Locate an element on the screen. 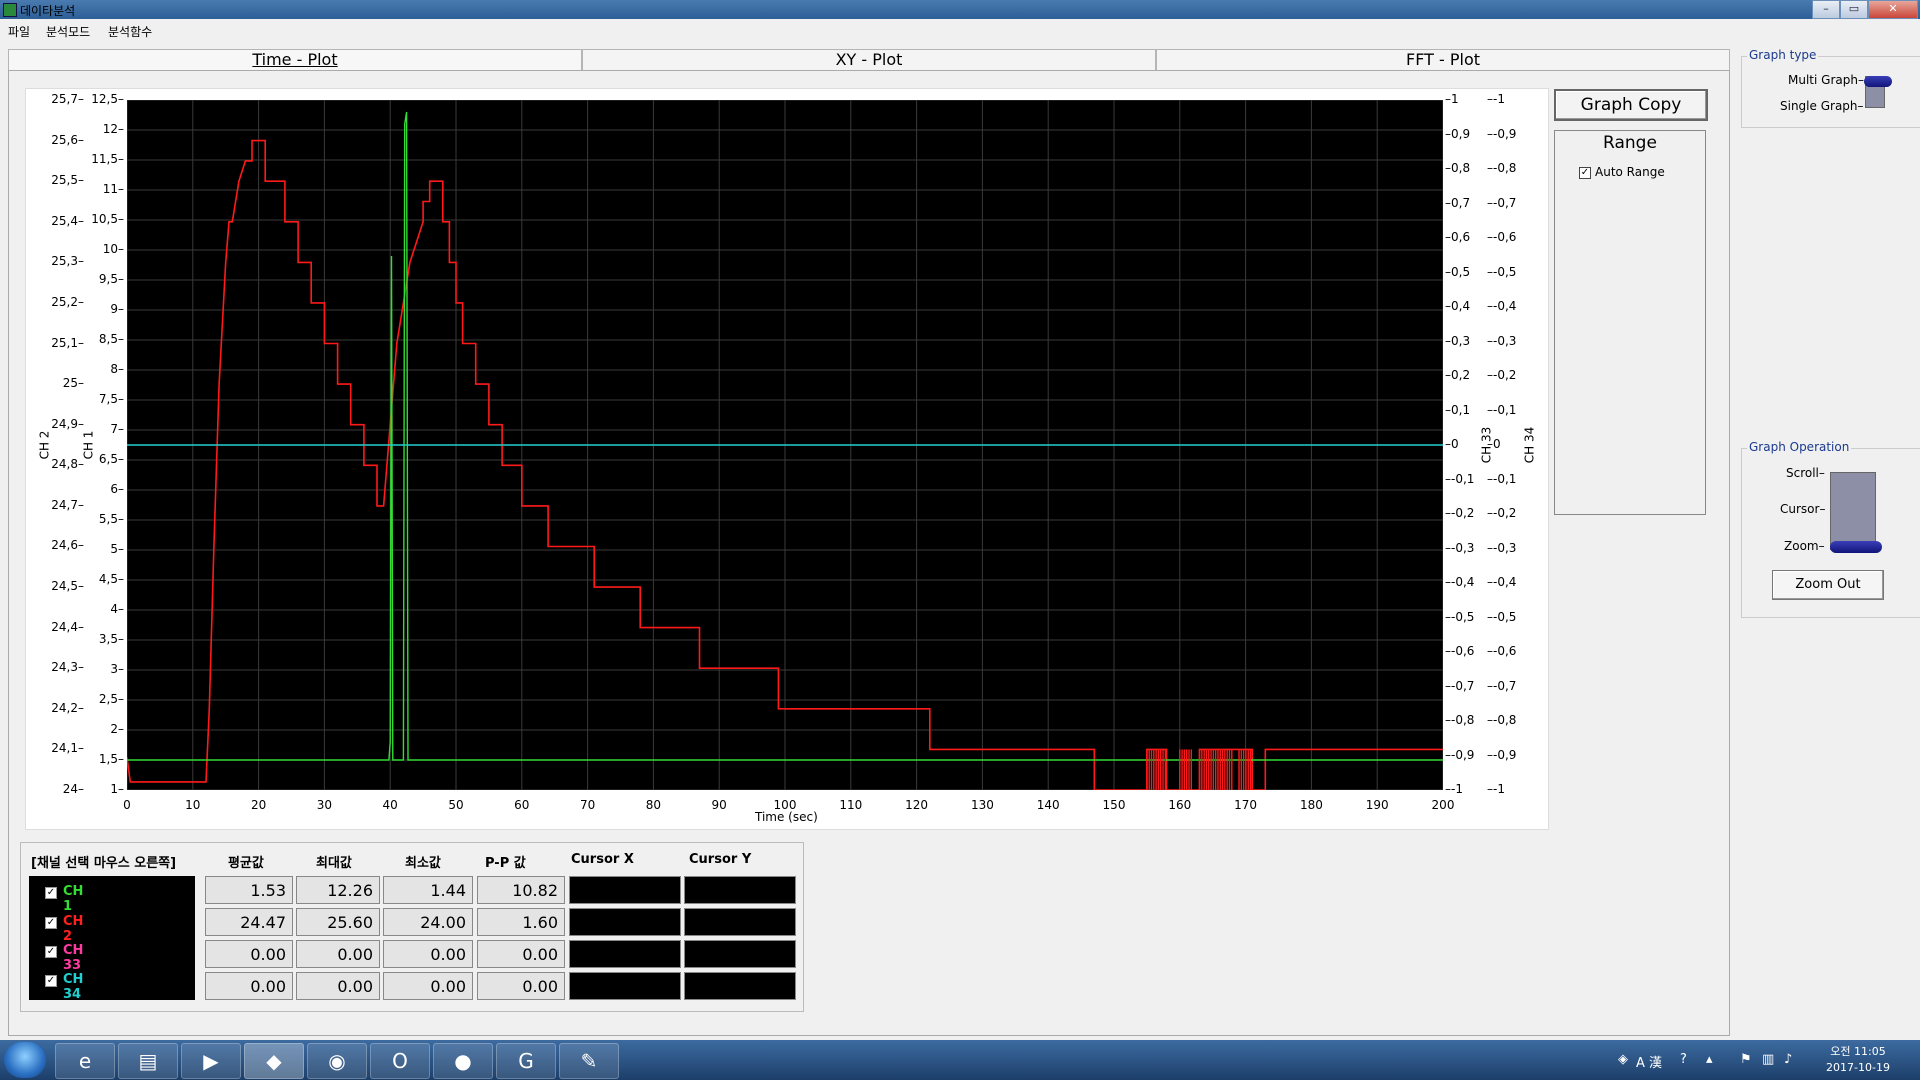  help-icon: ? is located at coordinates (1683, 1059).